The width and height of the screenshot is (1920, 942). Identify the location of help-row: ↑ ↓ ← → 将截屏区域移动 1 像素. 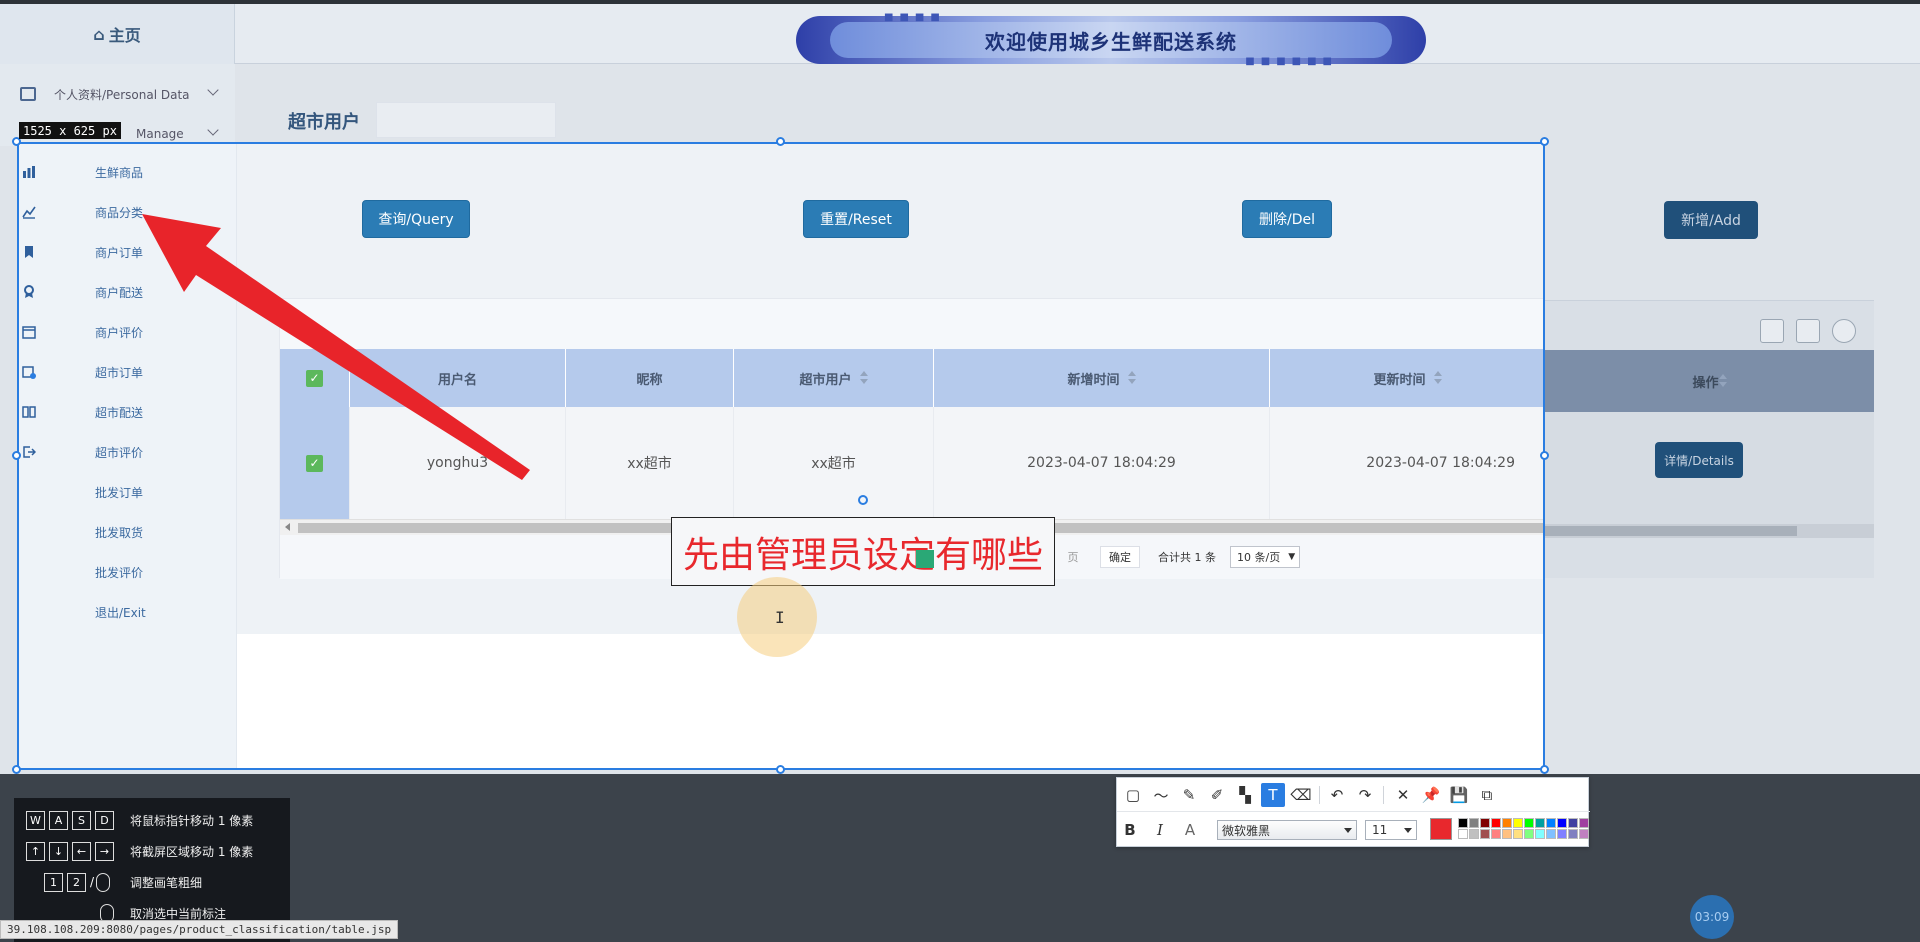
(152, 851).